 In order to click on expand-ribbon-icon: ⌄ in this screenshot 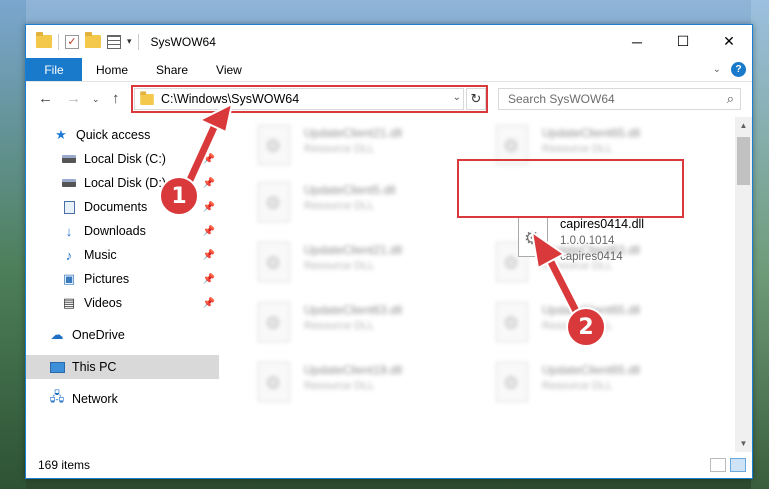, I will do `click(717, 69)`.